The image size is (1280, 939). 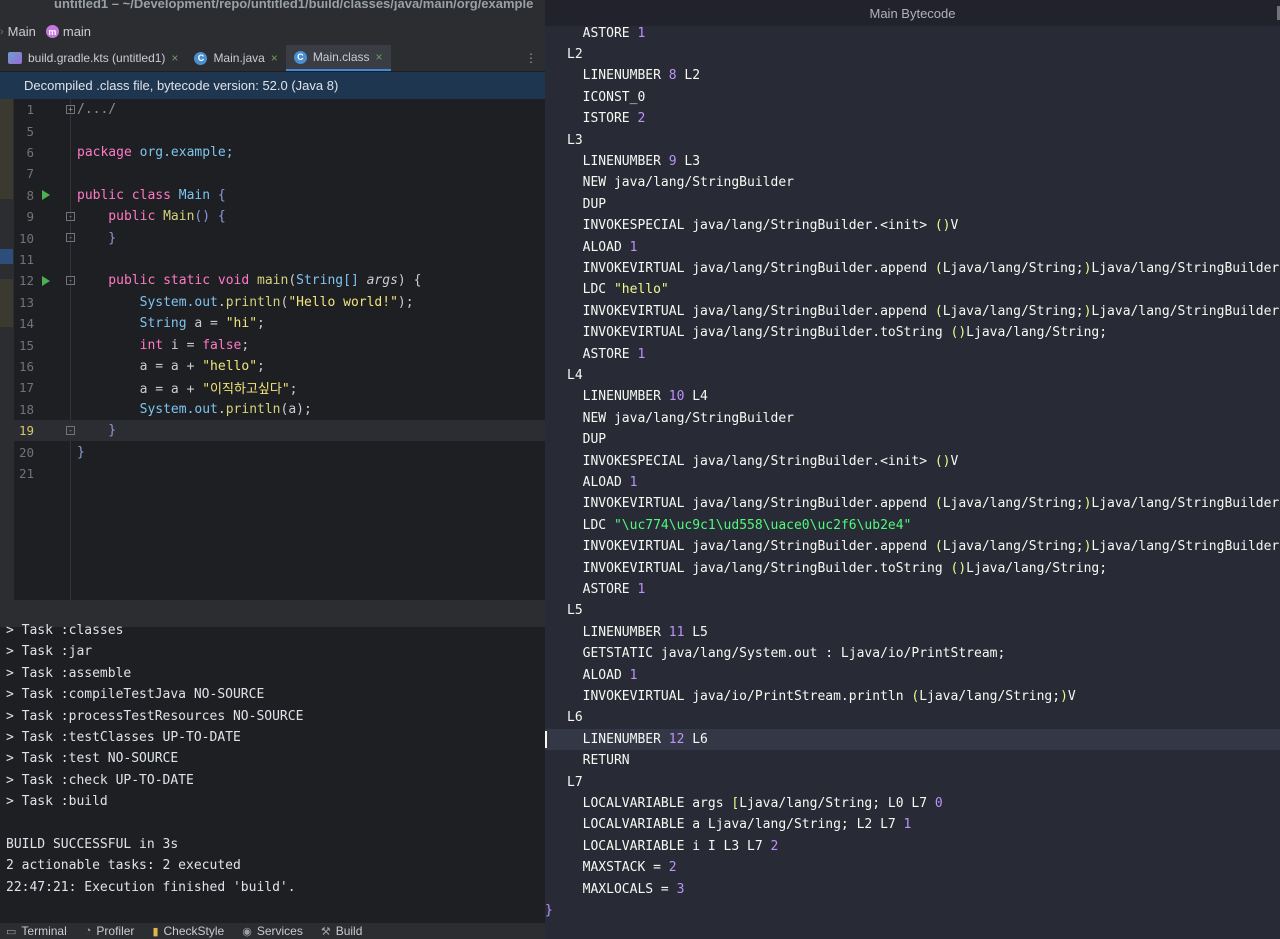 I want to click on line-number: 19, so click(x=26, y=431).